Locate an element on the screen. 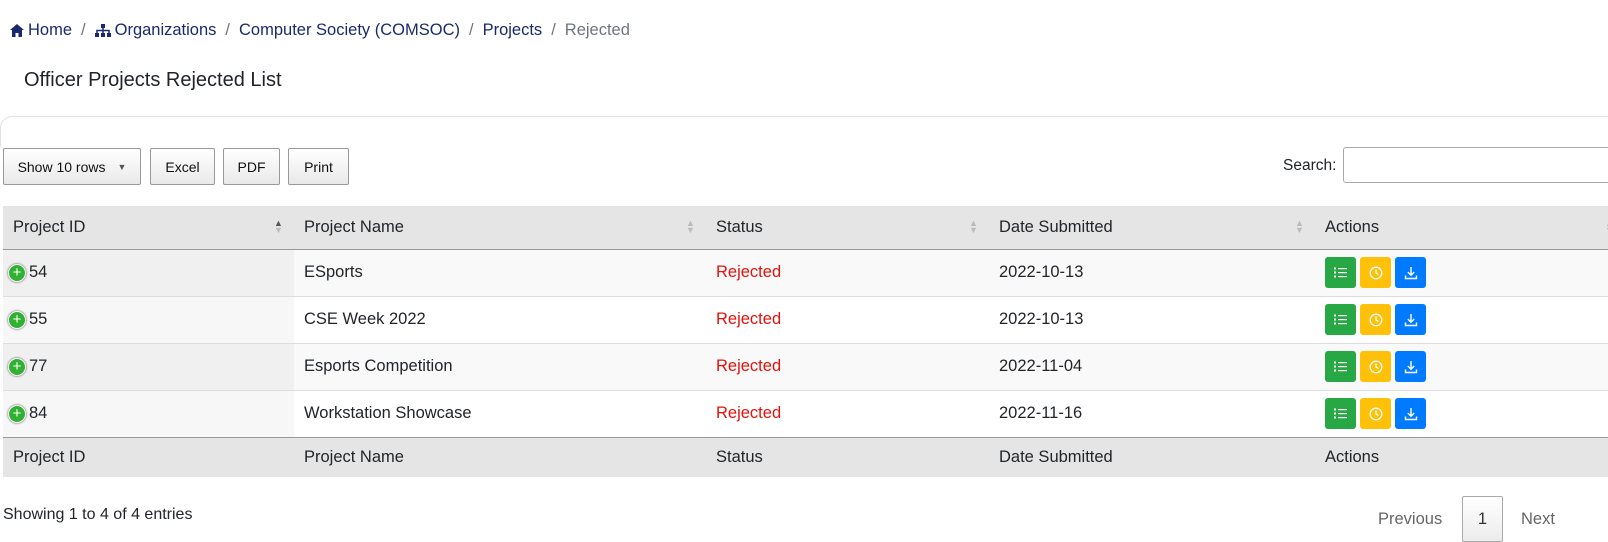 Image resolution: width=1608 pixels, height=542 pixels. table-row: +55 CSE Week 2022 Rejected 2022-10-13 is located at coordinates (805, 319).